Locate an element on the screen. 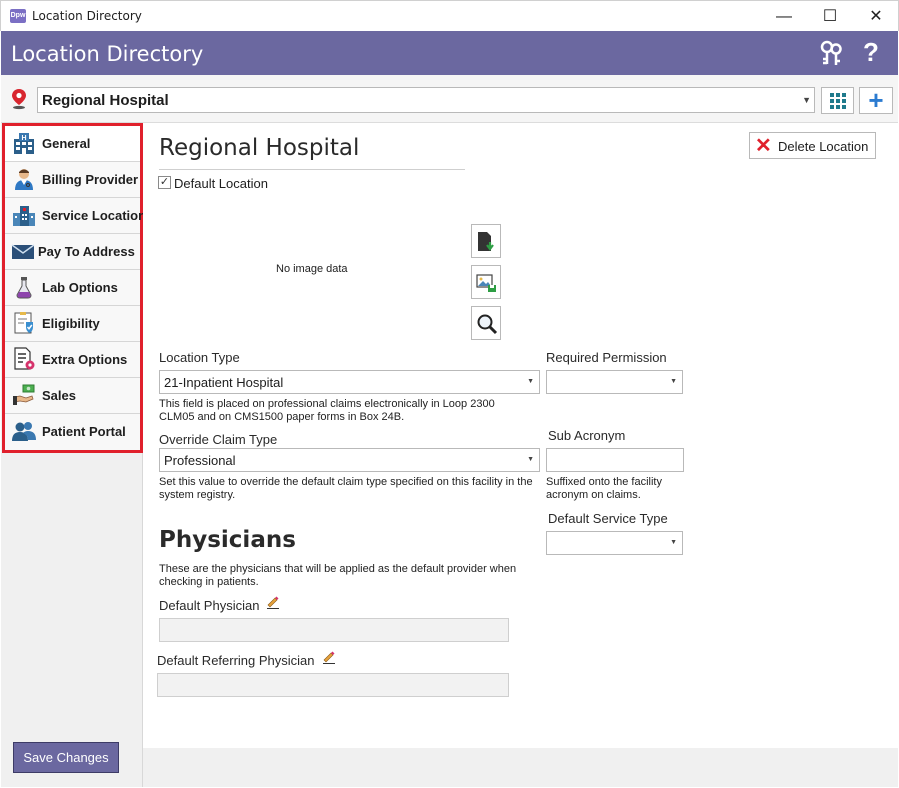 The height and width of the screenshot is (788, 899). sidebar-item-label: Sales is located at coordinates (59, 395).